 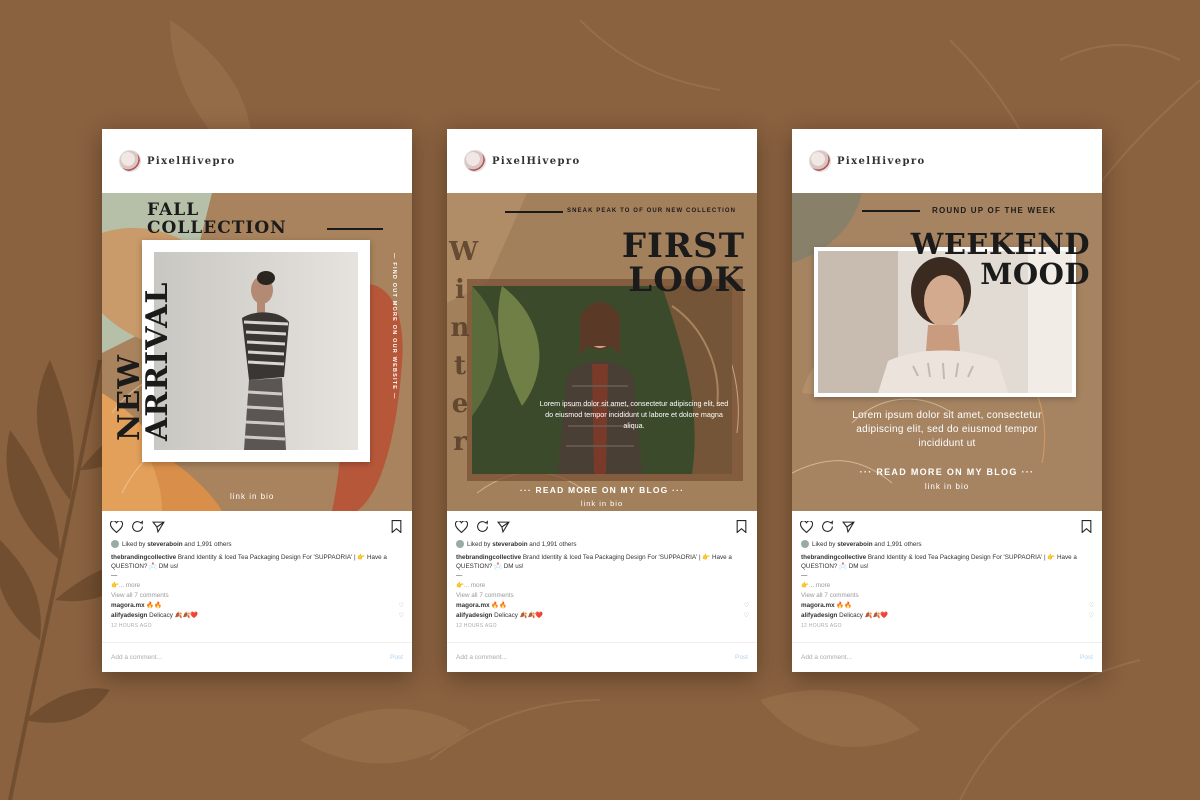 I want to click on title-weekend-mood: WEEKEND MOOD, so click(x=1000, y=259).